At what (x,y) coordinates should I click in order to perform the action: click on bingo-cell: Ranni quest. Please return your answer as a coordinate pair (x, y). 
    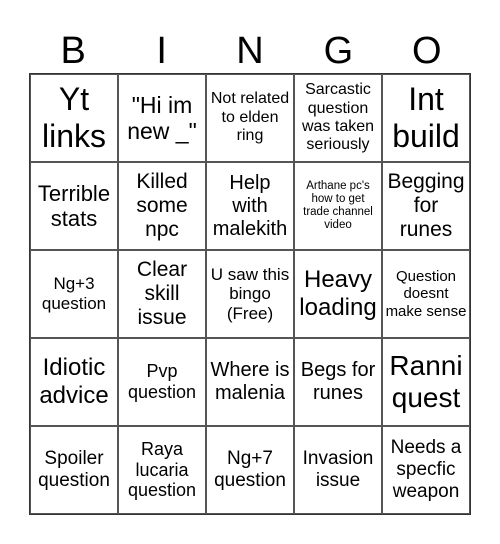
    Looking at the image, I should click on (426, 382).